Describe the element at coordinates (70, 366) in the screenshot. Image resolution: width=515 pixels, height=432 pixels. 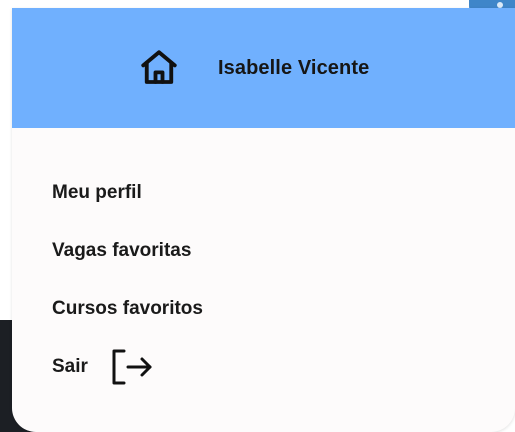
I see `menu-item-label: Sair` at that location.